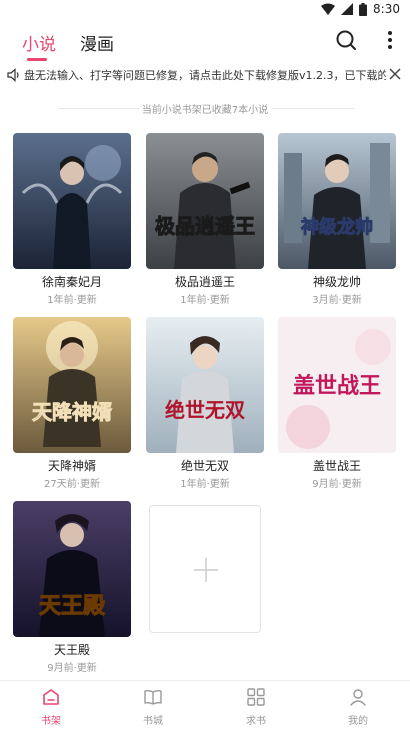 The image size is (410, 730). I want to click on nav-bookstore: 书城, so click(153, 707).